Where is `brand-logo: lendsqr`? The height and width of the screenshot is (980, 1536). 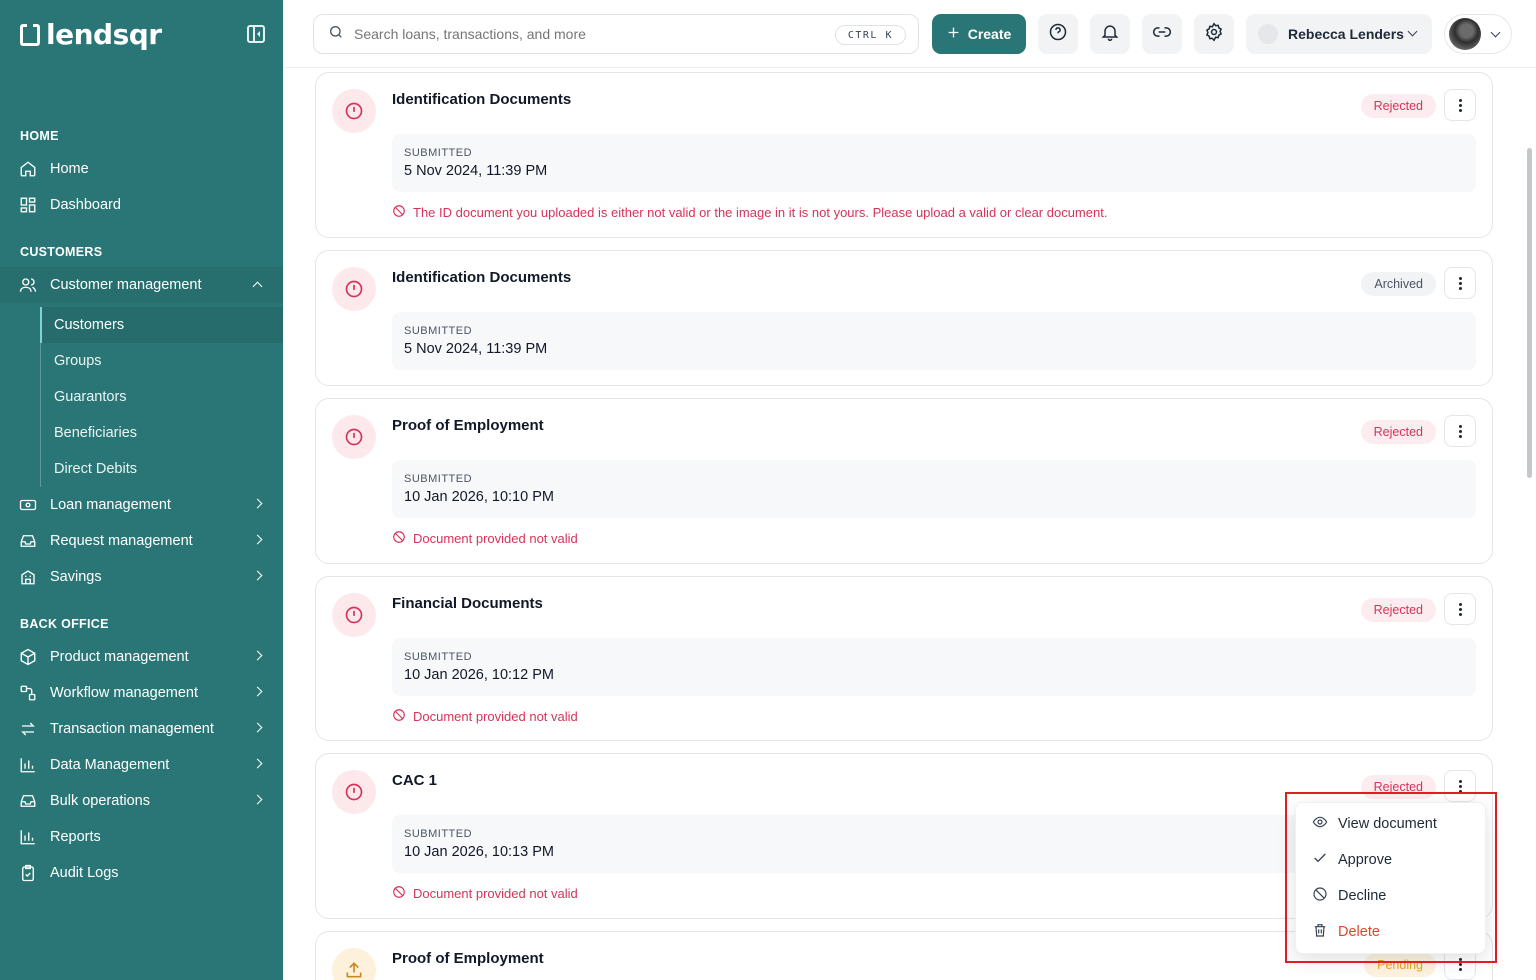
brand-logo: lendsqr is located at coordinates (91, 34).